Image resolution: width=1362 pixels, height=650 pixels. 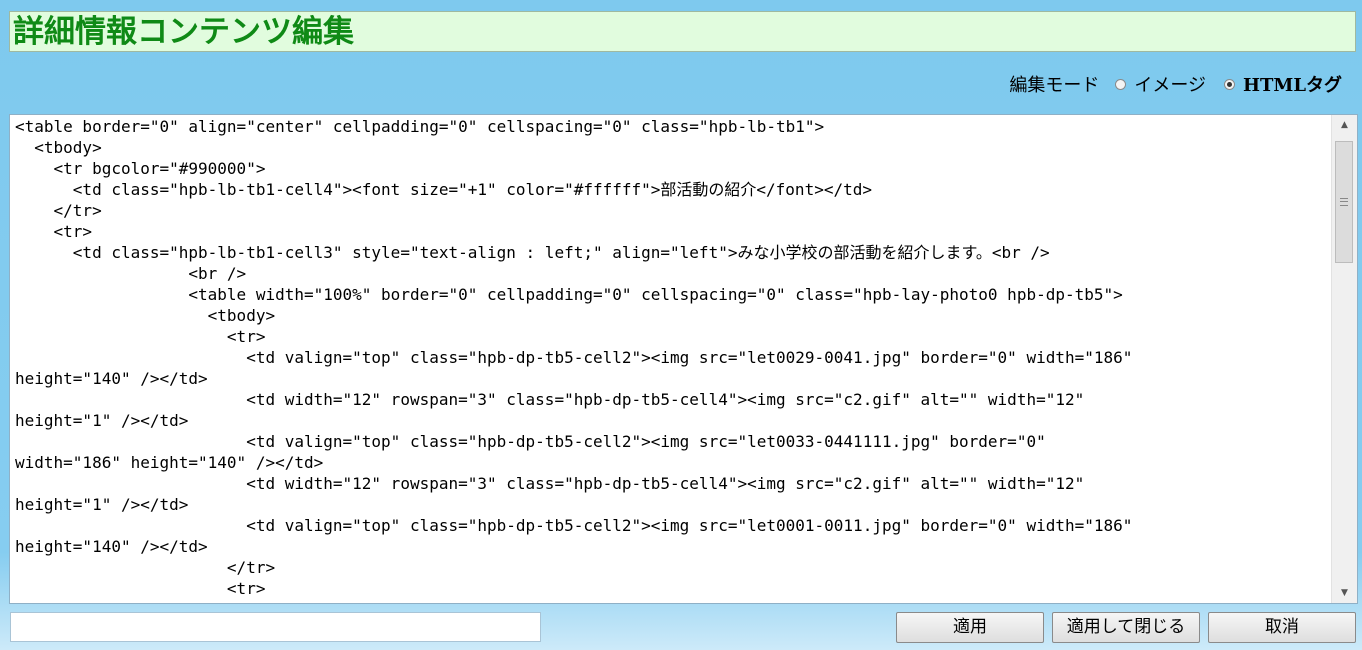 I want to click on image-mode-radio, so click(x=1121, y=84).